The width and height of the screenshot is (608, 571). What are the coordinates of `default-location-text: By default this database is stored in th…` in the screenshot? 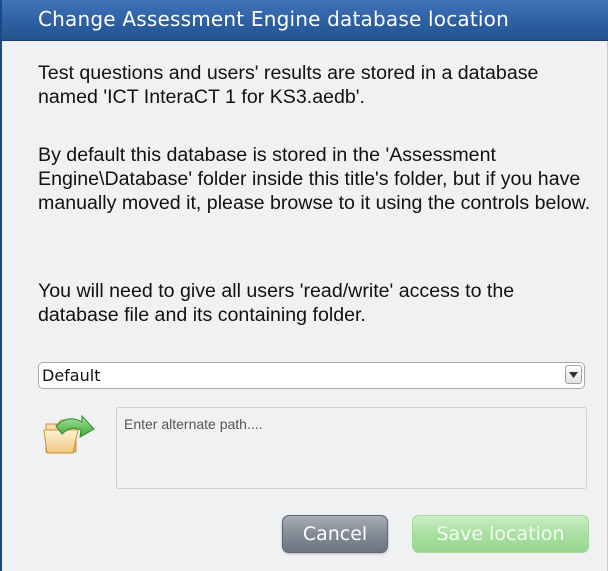 It's located at (314, 179).